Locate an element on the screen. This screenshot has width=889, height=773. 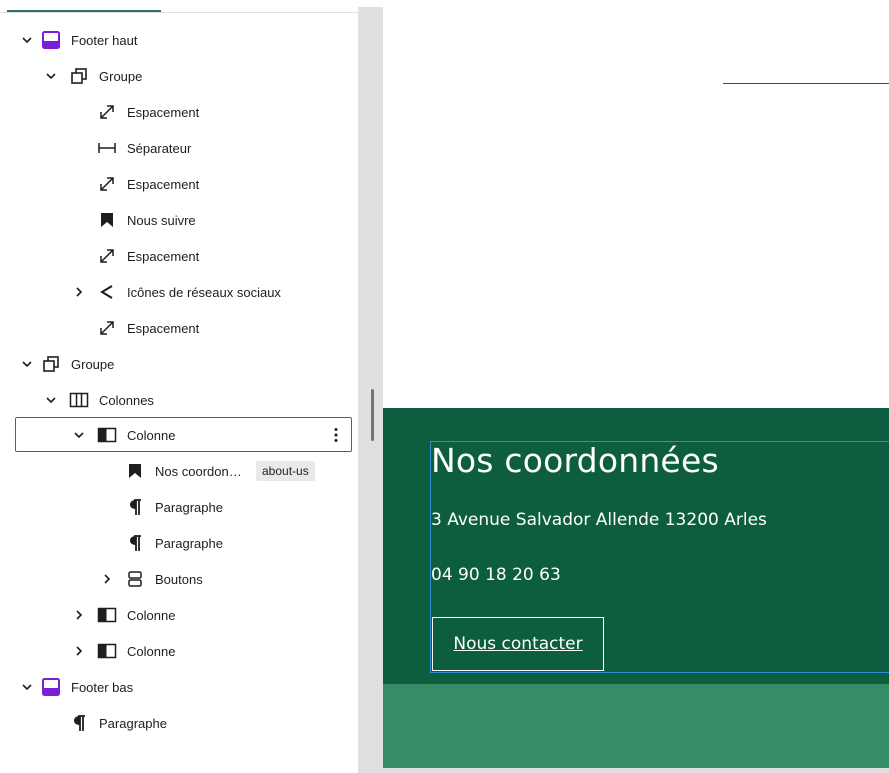
vertical-ellipsis-icon is located at coordinates (336, 435).